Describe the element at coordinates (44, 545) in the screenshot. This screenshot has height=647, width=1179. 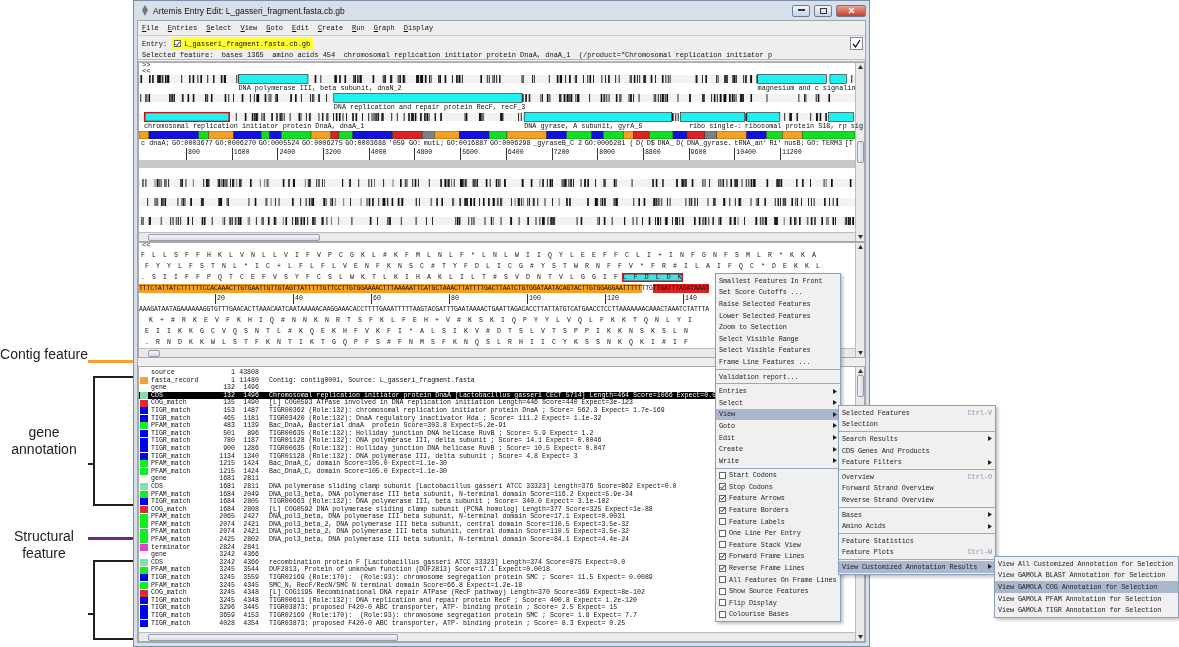
I see `annotation-label: Structural feature` at that location.